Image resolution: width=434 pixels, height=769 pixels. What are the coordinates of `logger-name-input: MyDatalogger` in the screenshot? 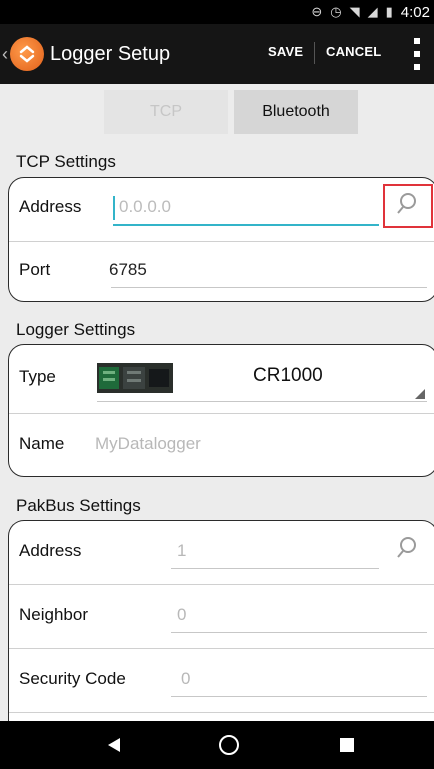 It's located at (148, 444).